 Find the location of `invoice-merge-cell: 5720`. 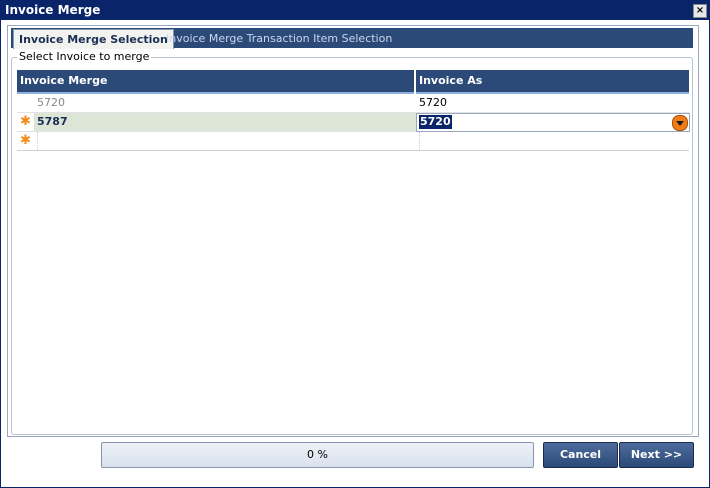

invoice-merge-cell: 5720 is located at coordinates (226, 103).